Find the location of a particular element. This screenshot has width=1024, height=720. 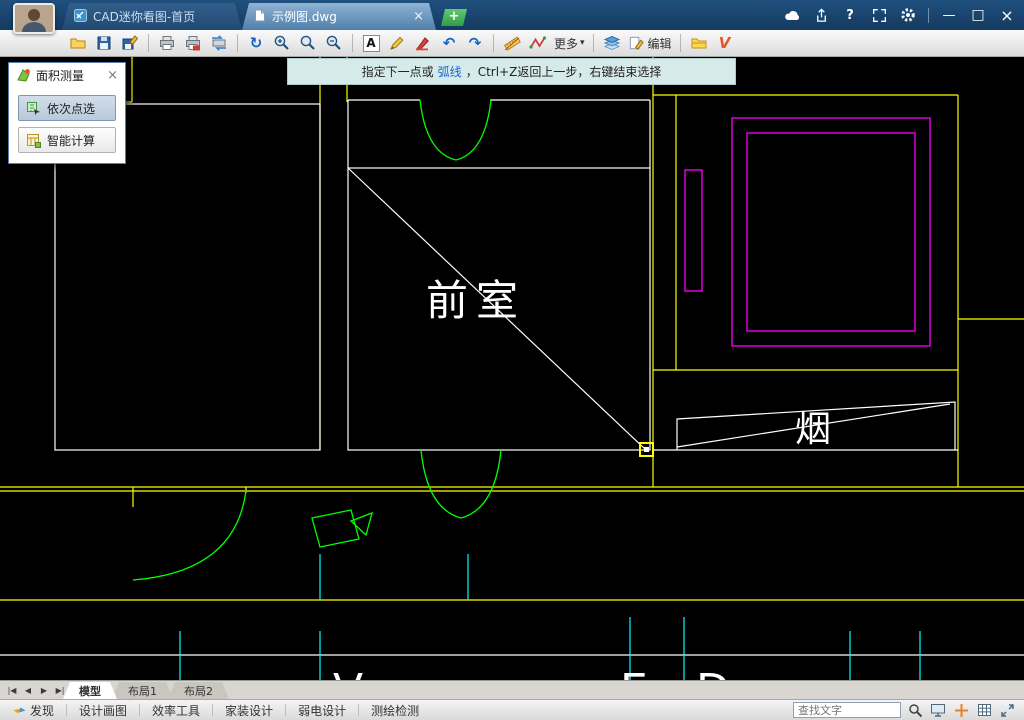

edit-button: 编辑 is located at coordinates (650, 43).